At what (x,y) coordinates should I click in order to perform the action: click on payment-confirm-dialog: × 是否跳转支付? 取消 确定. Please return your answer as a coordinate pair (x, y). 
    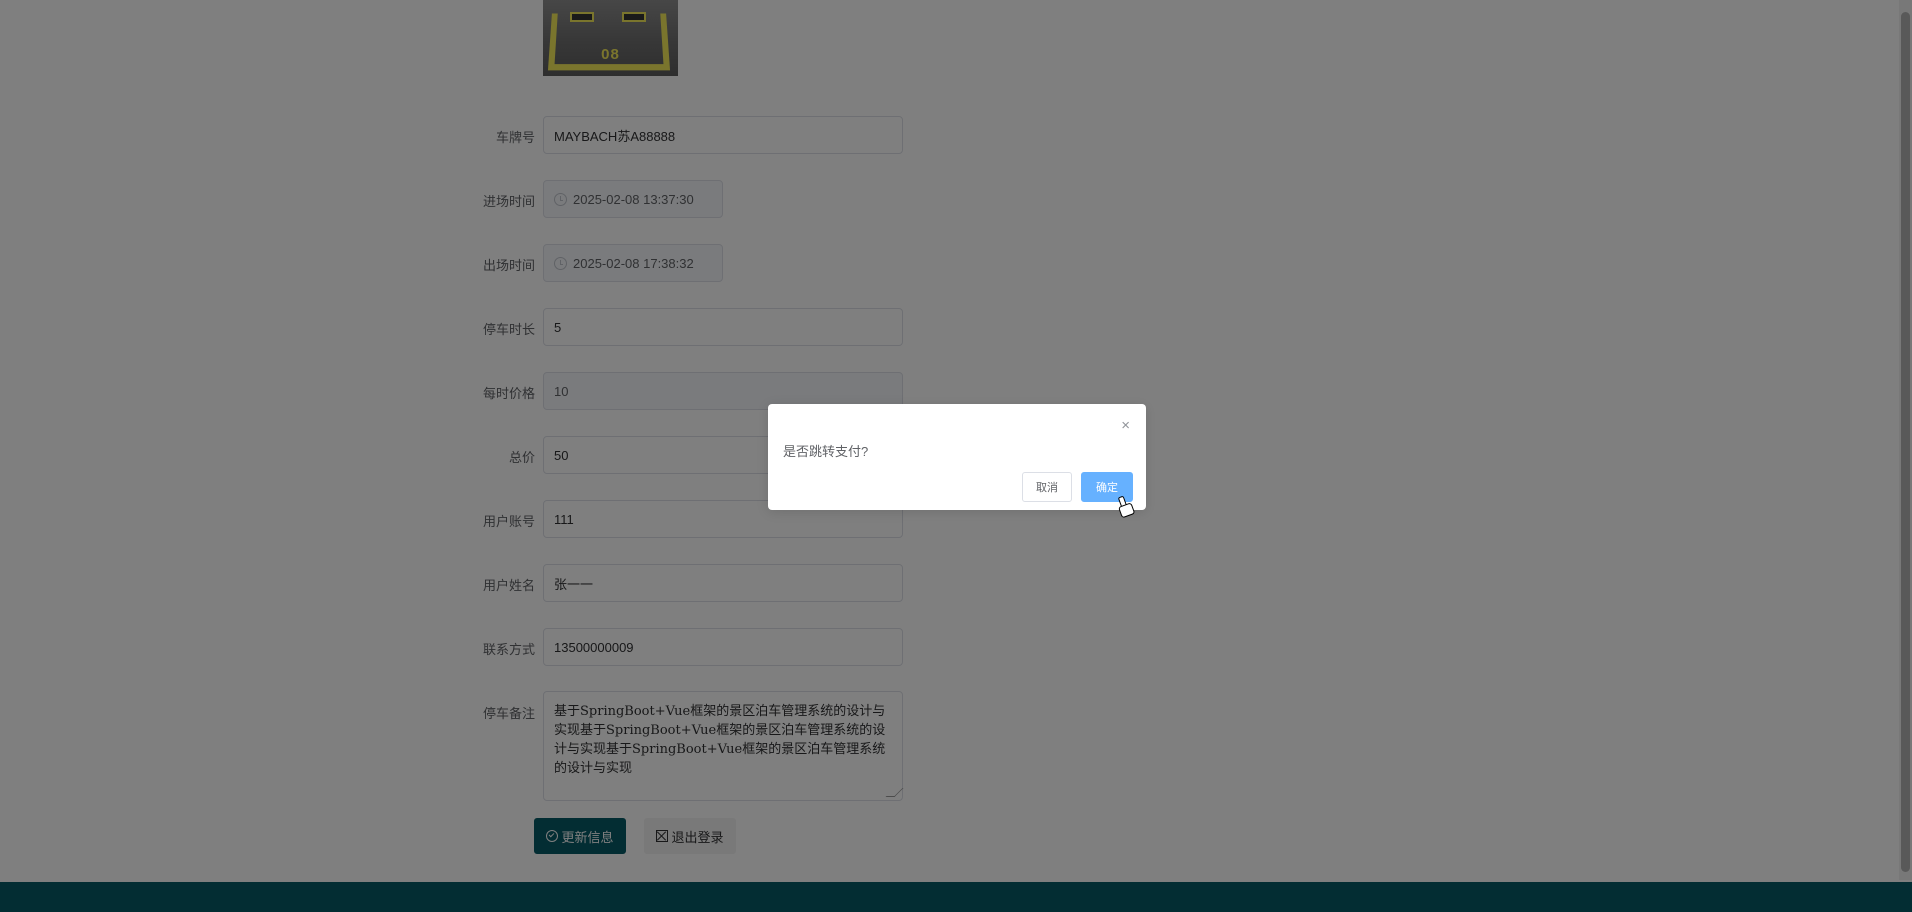
    Looking at the image, I should click on (957, 457).